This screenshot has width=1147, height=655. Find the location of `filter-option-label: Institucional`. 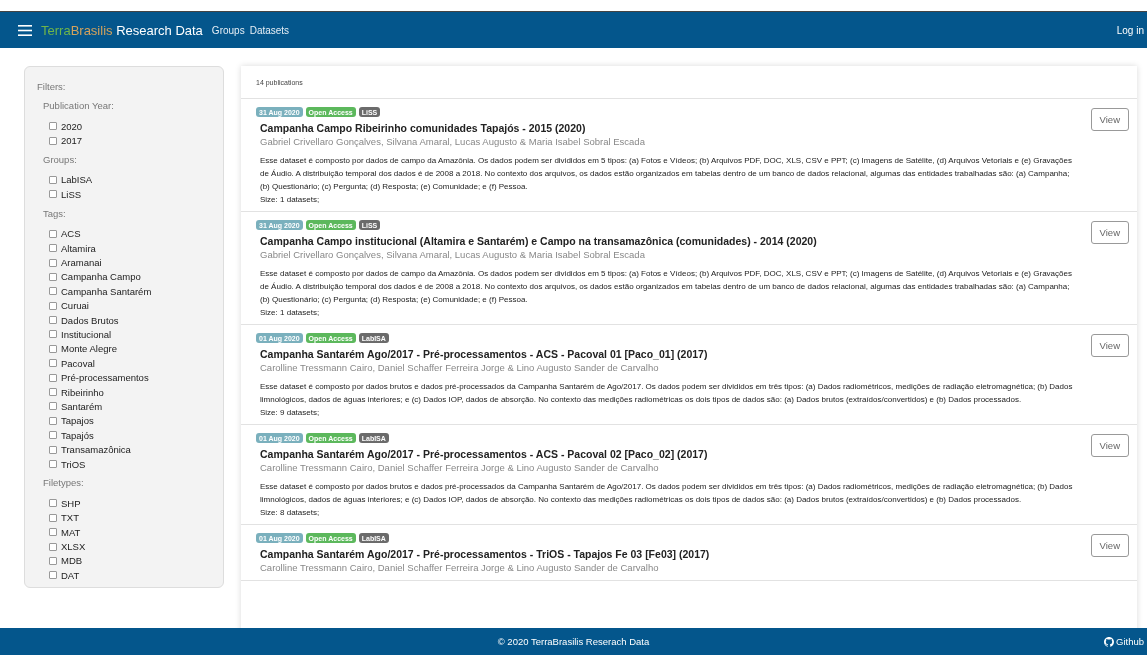

filter-option-label: Institucional is located at coordinates (86, 334).